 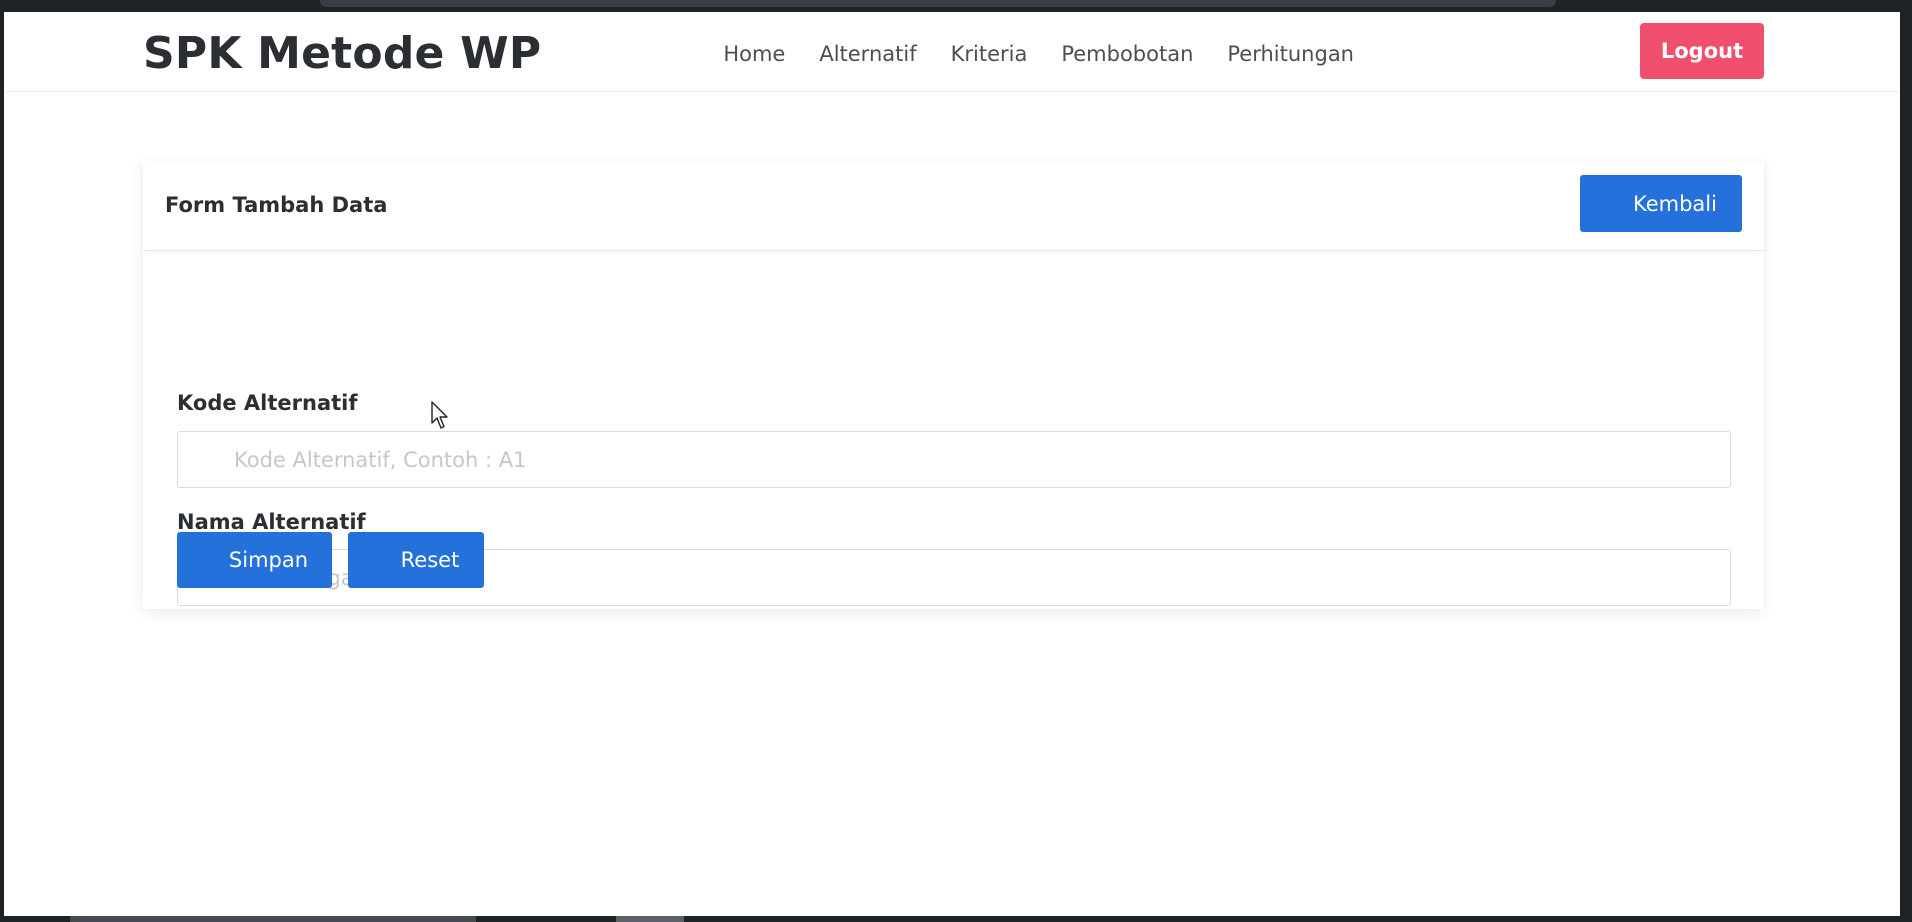 What do you see at coordinates (650, 919) in the screenshot?
I see `taskbar-segment-active` at bounding box center [650, 919].